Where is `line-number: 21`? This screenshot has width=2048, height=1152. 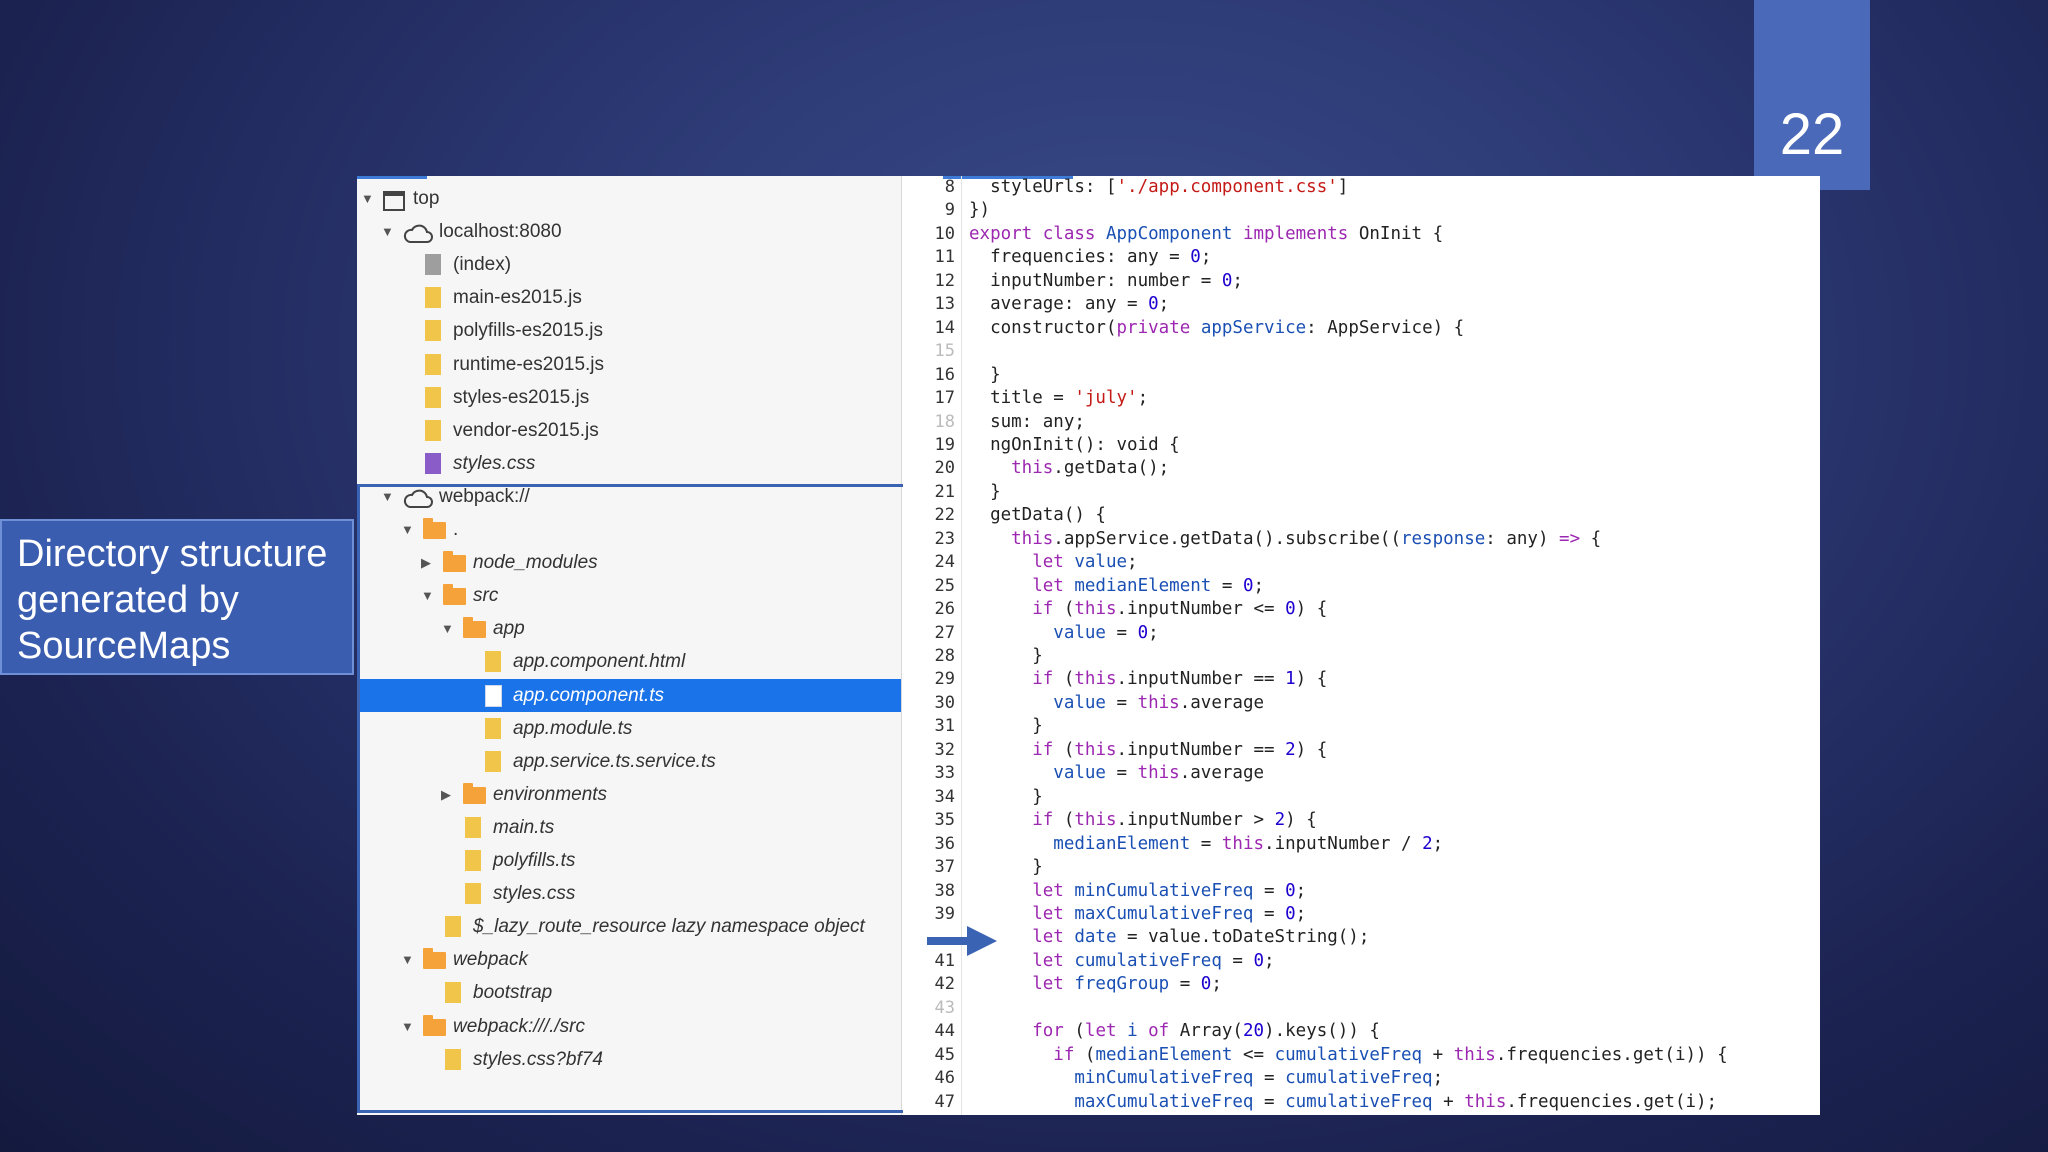
line-number: 21 is located at coordinates (929, 492).